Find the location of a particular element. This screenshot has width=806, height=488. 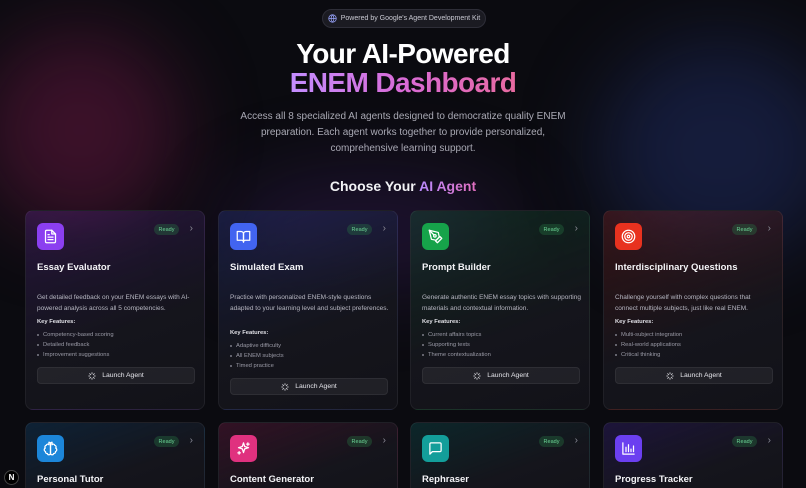

bar-chart-icon-box is located at coordinates (628, 448).